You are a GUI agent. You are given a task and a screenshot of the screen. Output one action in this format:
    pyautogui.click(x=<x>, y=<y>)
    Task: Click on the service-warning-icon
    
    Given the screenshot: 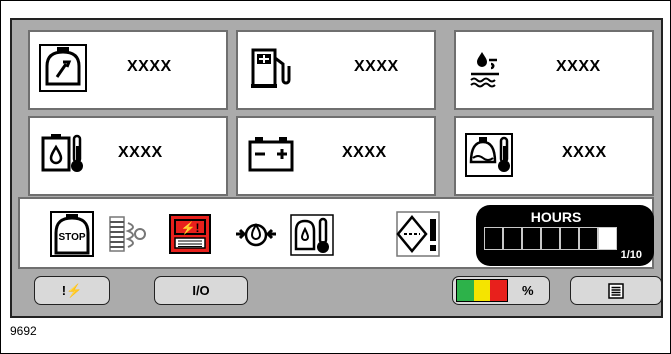 What is the action you would take?
    pyautogui.click(x=418, y=234)
    